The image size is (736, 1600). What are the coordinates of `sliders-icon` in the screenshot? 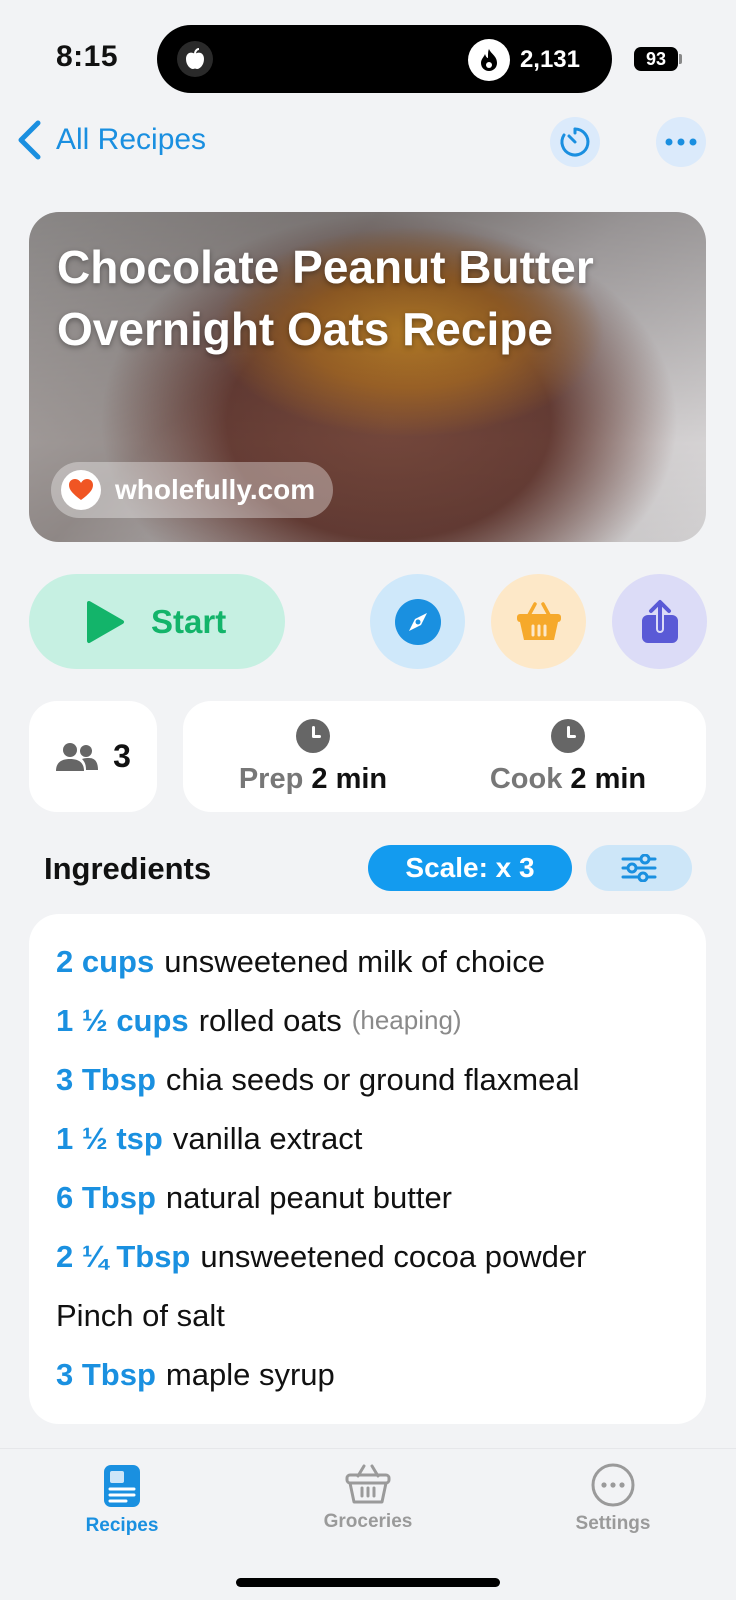 It's located at (639, 868).